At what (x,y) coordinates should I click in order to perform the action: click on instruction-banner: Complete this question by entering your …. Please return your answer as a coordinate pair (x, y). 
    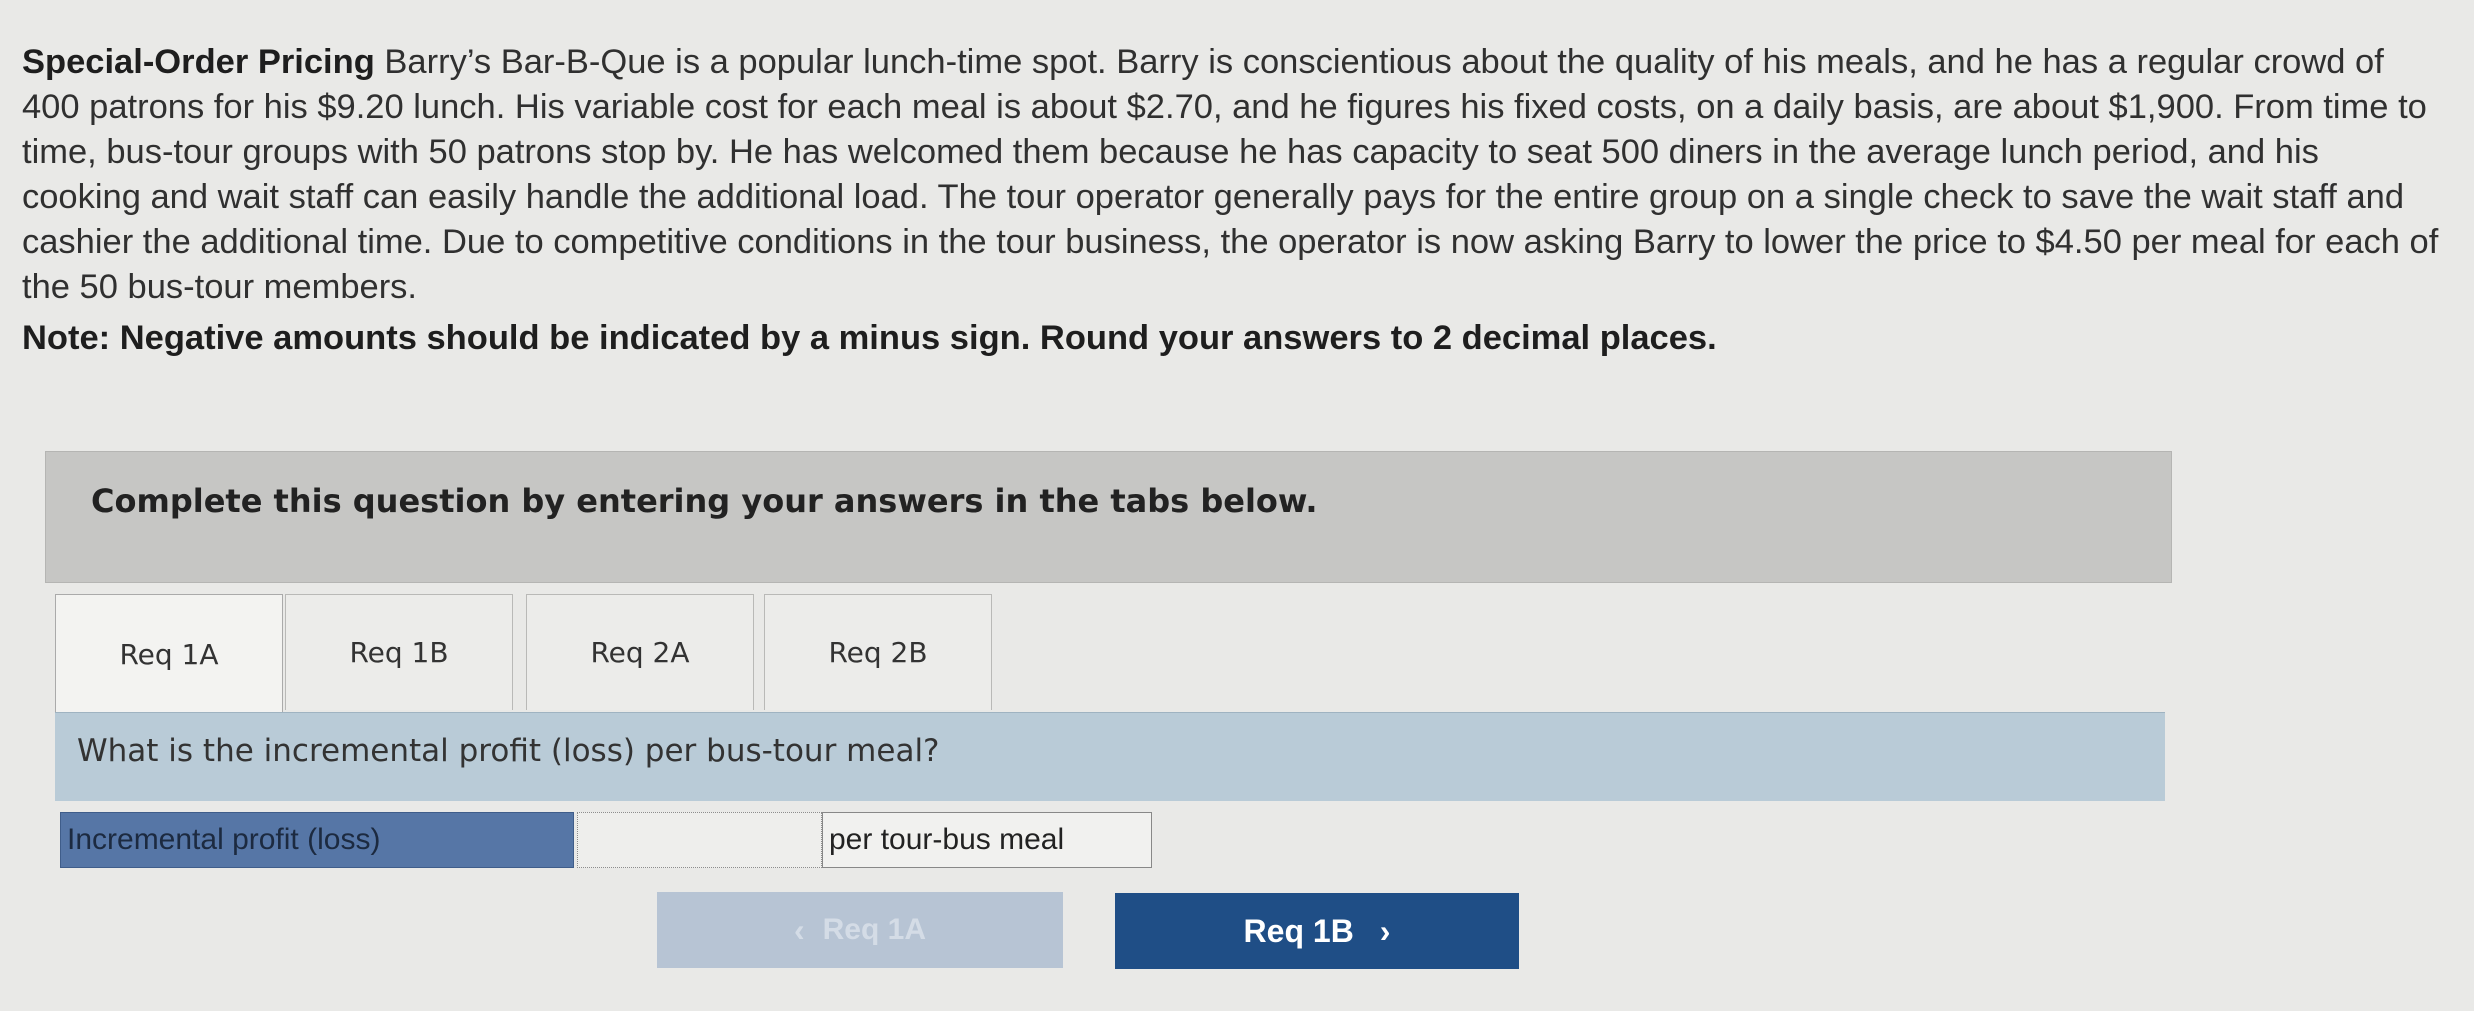
    Looking at the image, I should click on (1108, 517).